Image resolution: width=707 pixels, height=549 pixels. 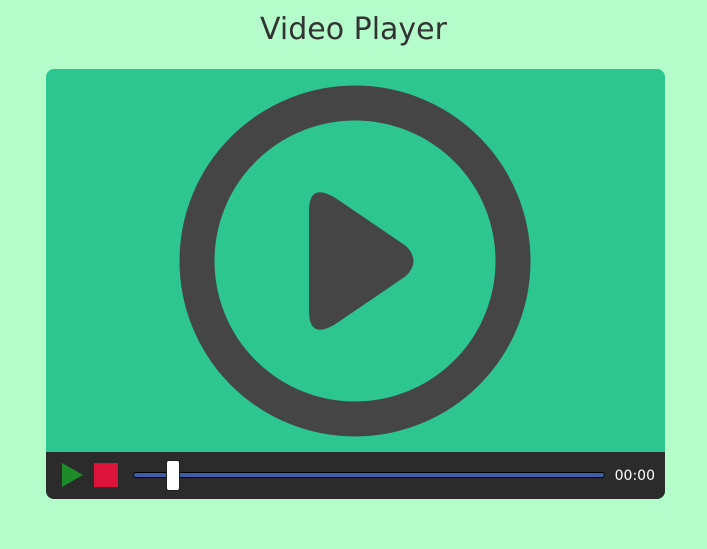 What do you see at coordinates (106, 475) in the screenshot?
I see `stop-button` at bounding box center [106, 475].